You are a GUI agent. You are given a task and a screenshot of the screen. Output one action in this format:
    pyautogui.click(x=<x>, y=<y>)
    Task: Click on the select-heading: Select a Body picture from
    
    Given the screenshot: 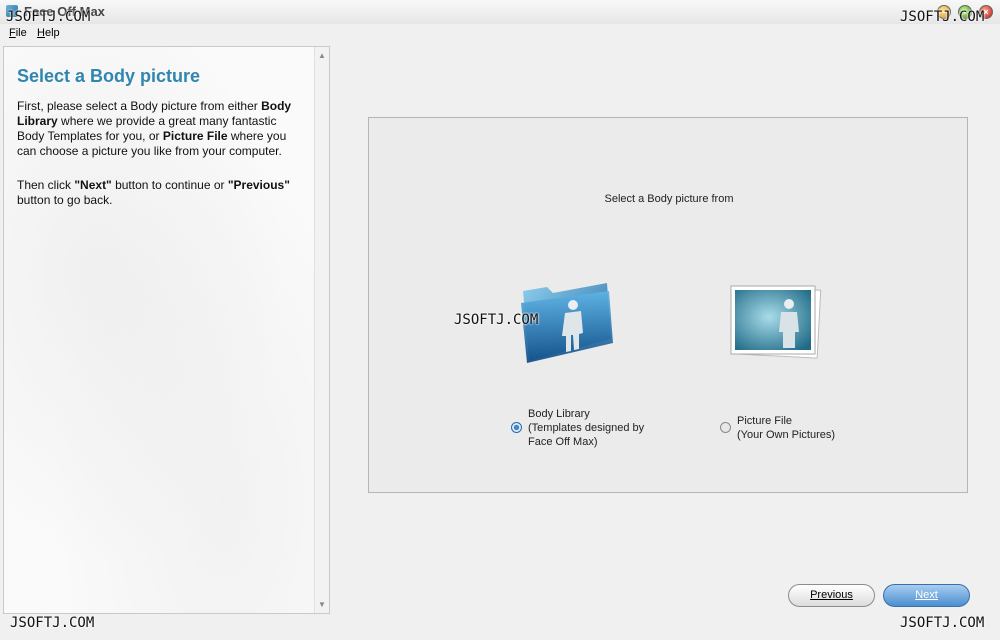 What is the action you would take?
    pyautogui.click(x=669, y=199)
    